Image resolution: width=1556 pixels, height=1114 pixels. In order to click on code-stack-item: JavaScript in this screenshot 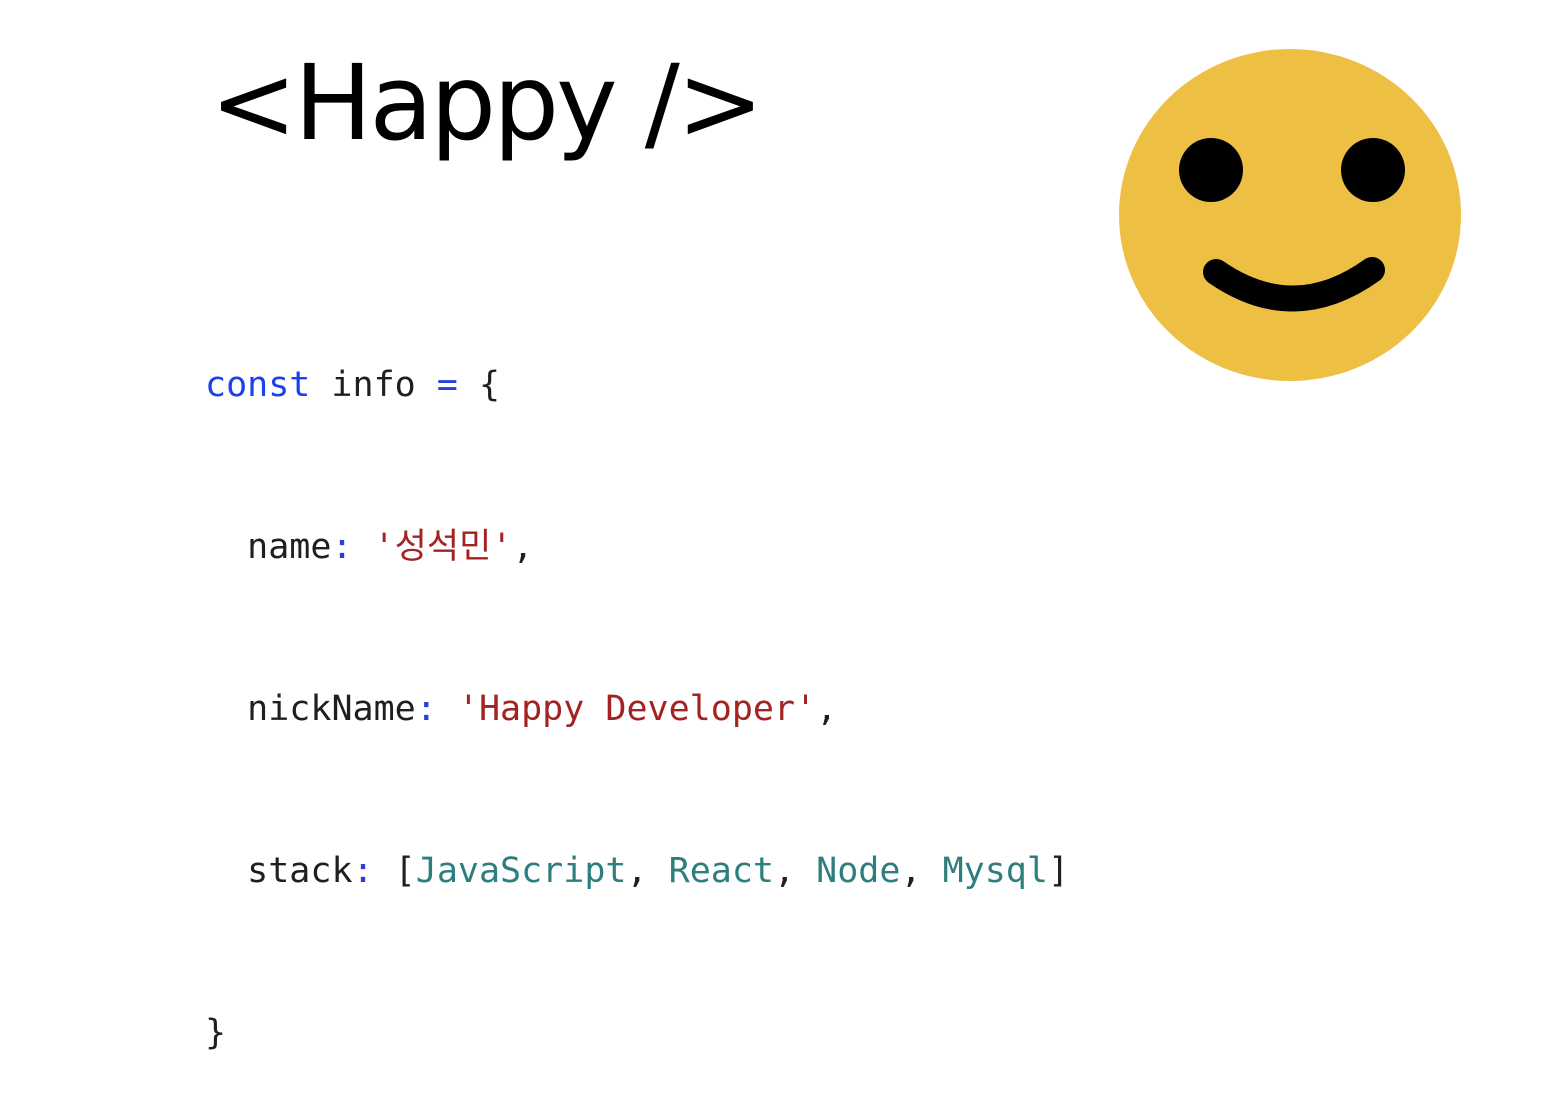, I will do `click(521, 871)`.